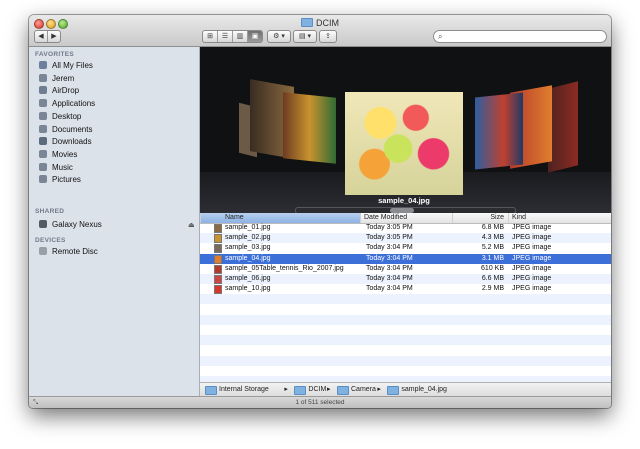  Describe the element at coordinates (62, 167) in the screenshot. I see `sidebar-item-label: Music` at that location.